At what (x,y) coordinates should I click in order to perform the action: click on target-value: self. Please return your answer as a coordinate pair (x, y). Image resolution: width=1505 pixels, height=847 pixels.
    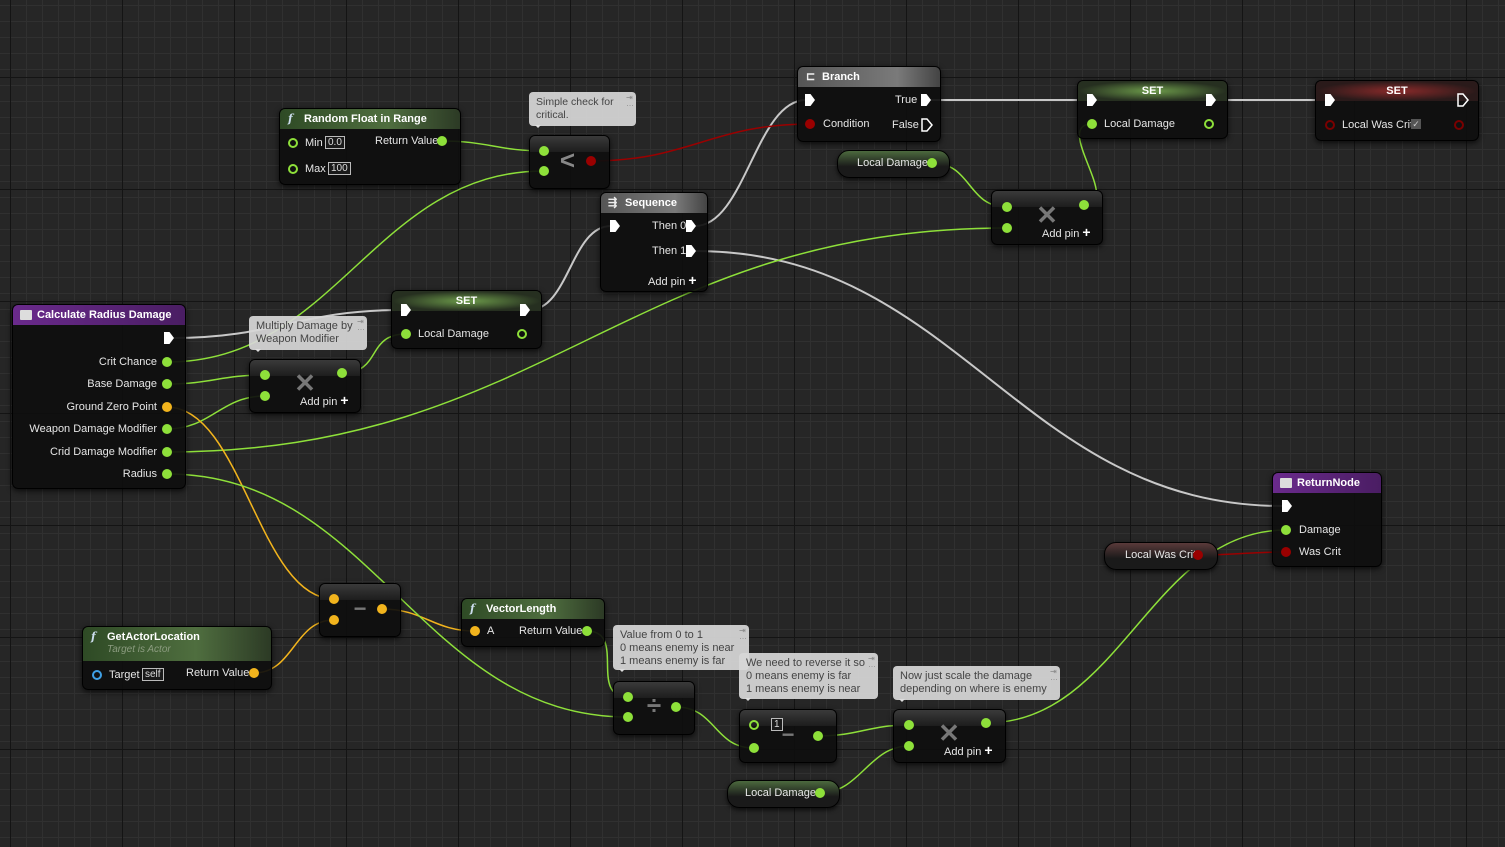
    Looking at the image, I should click on (153, 674).